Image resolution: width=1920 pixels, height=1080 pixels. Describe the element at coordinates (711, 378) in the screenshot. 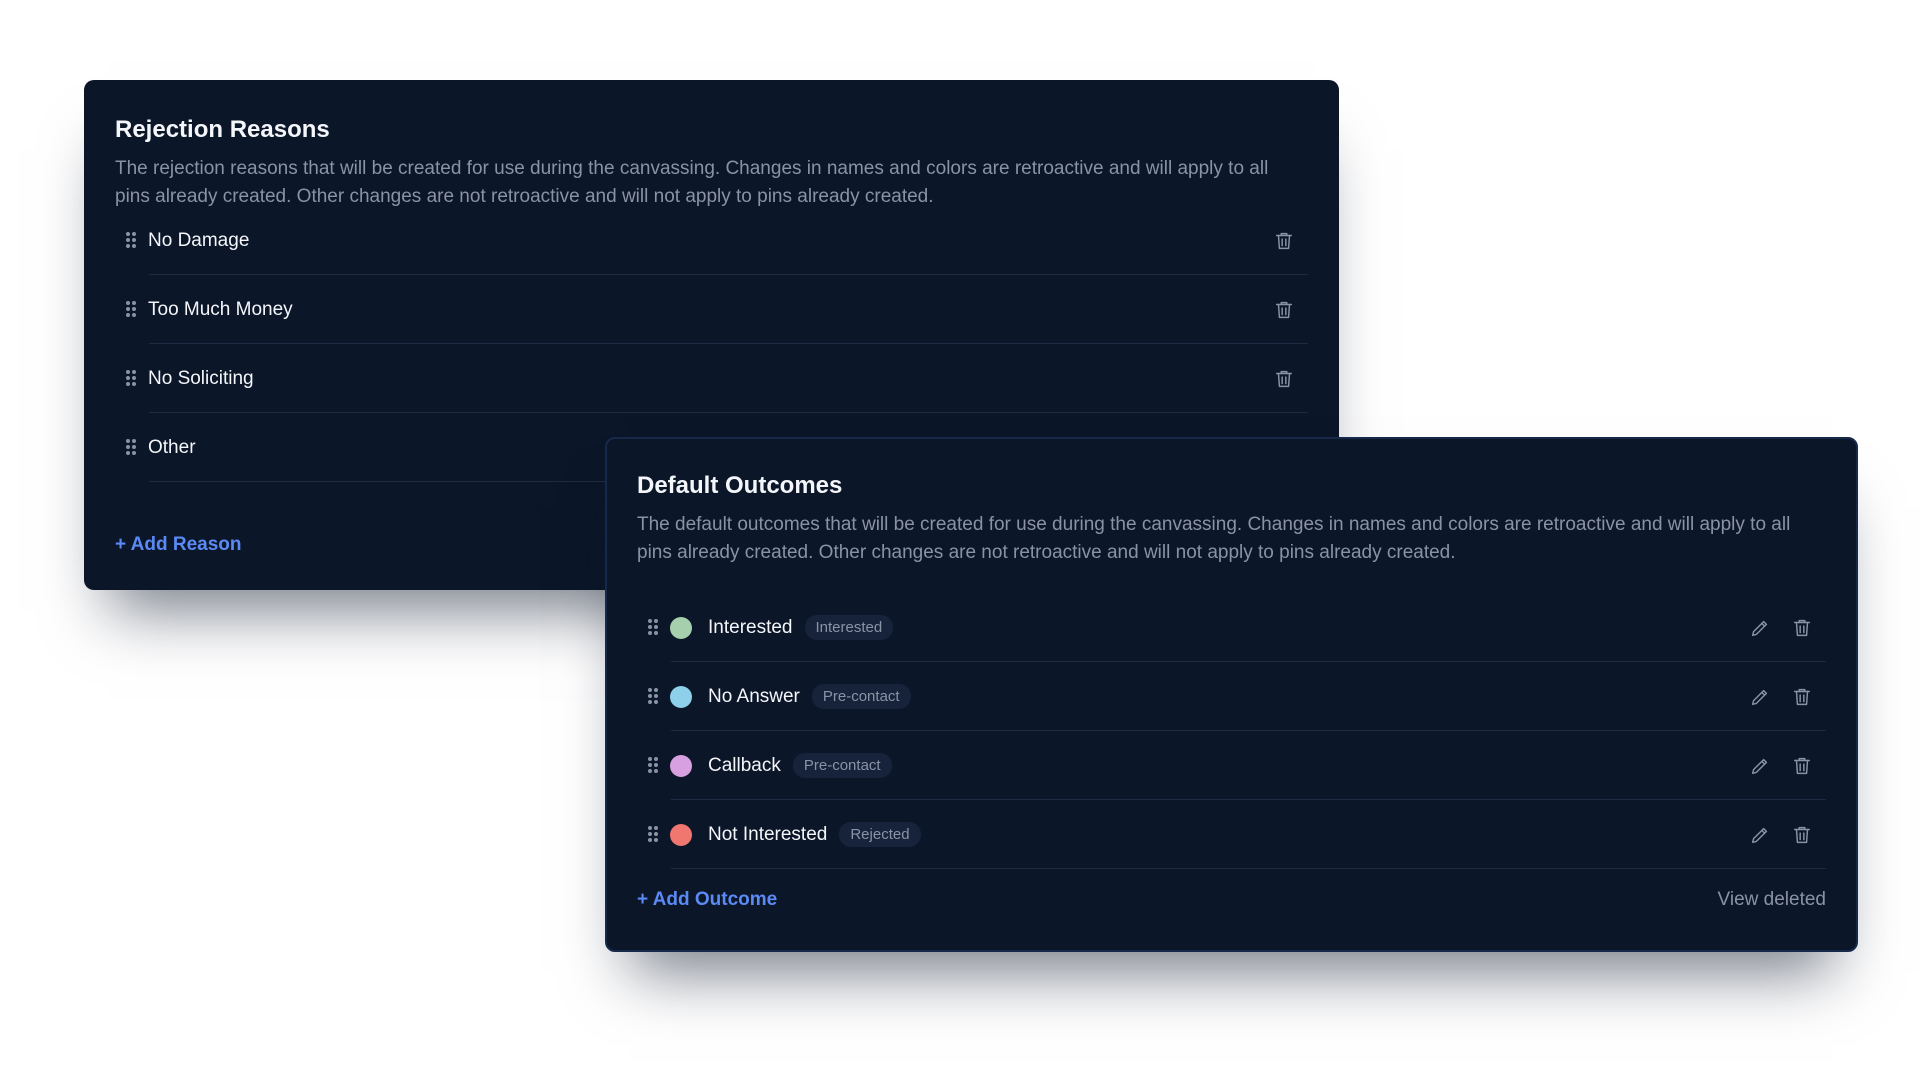

I see `list-item: No Soliciting` at that location.